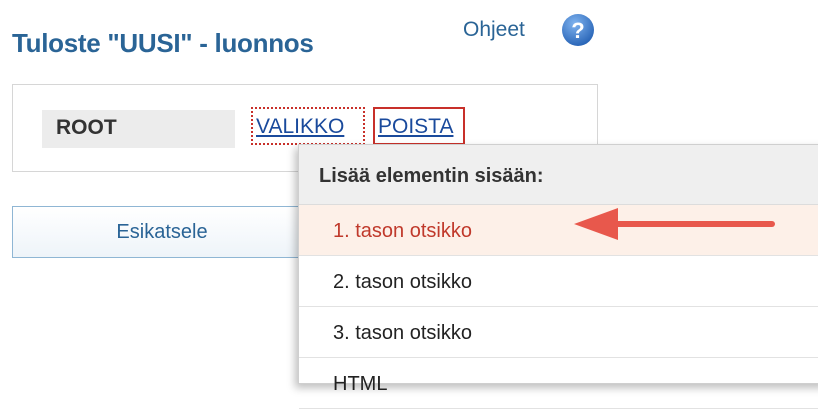 The width and height of the screenshot is (818, 409). What do you see at coordinates (163, 43) in the screenshot?
I see `page-title: Tuloste "UUSI" - luonnos` at bounding box center [163, 43].